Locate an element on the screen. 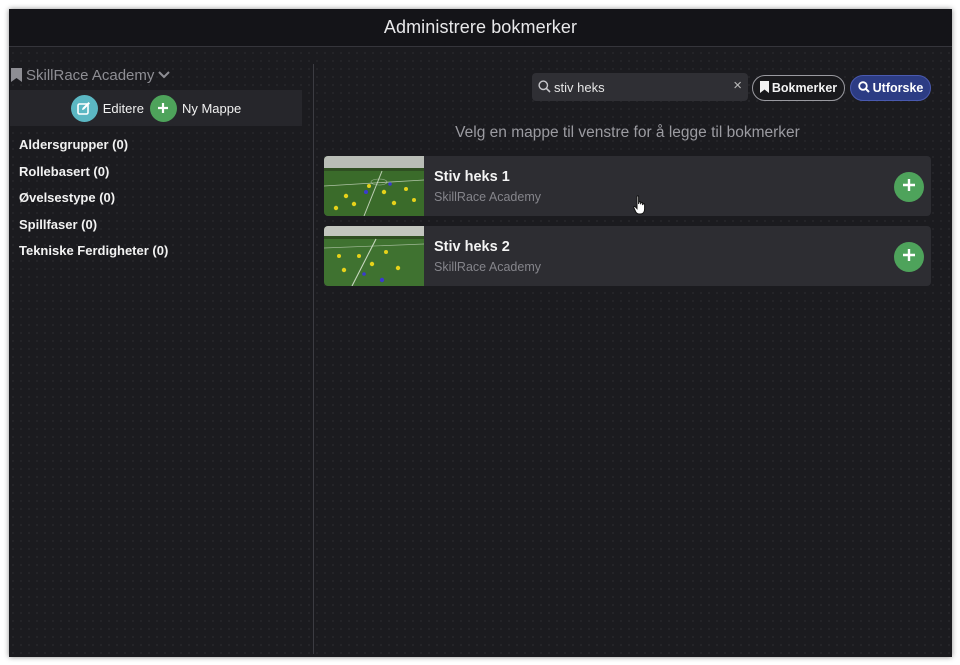 The width and height of the screenshot is (960, 665). window-title: Administrere bokmerker is located at coordinates (480, 27).